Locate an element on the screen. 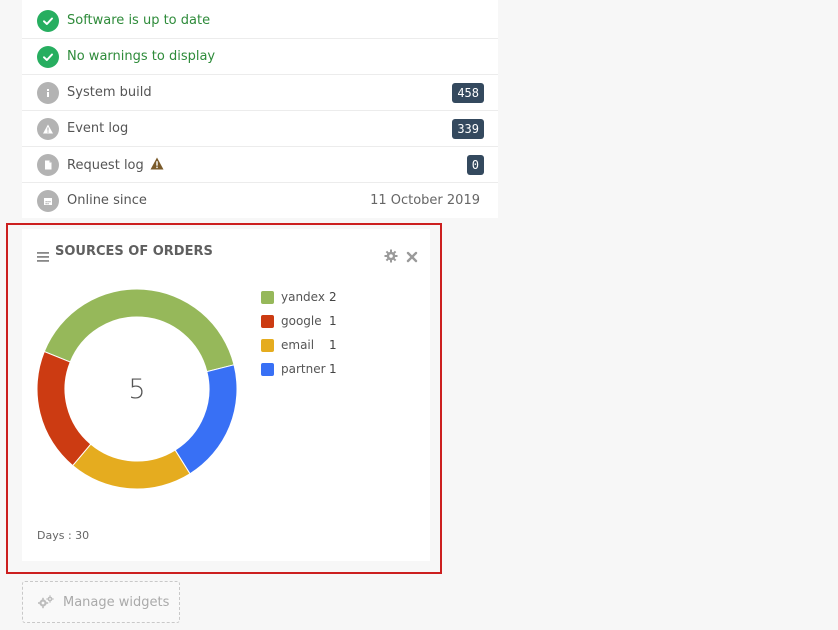 The width and height of the screenshot is (838, 630). donut-center-total: 5 is located at coordinates (137, 389).